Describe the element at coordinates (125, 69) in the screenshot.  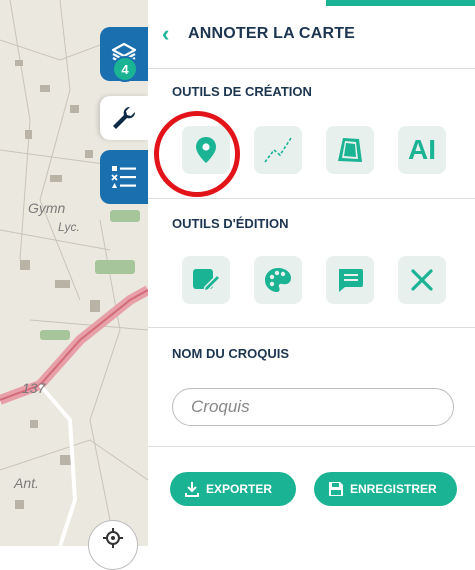
I see `layers-count-badge: 4` at that location.